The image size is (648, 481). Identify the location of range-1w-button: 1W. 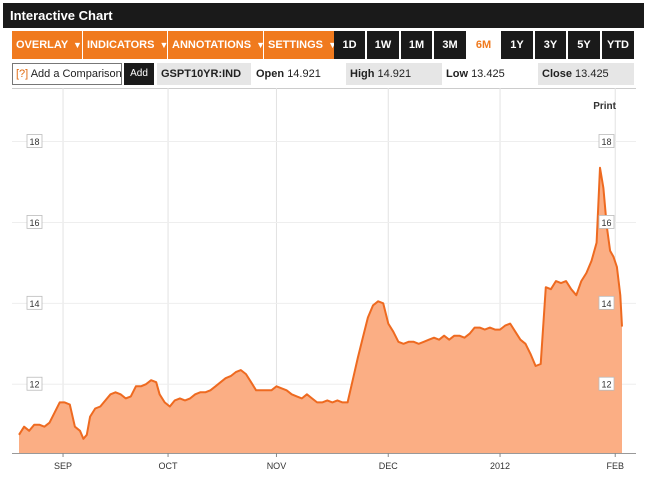
(383, 45).